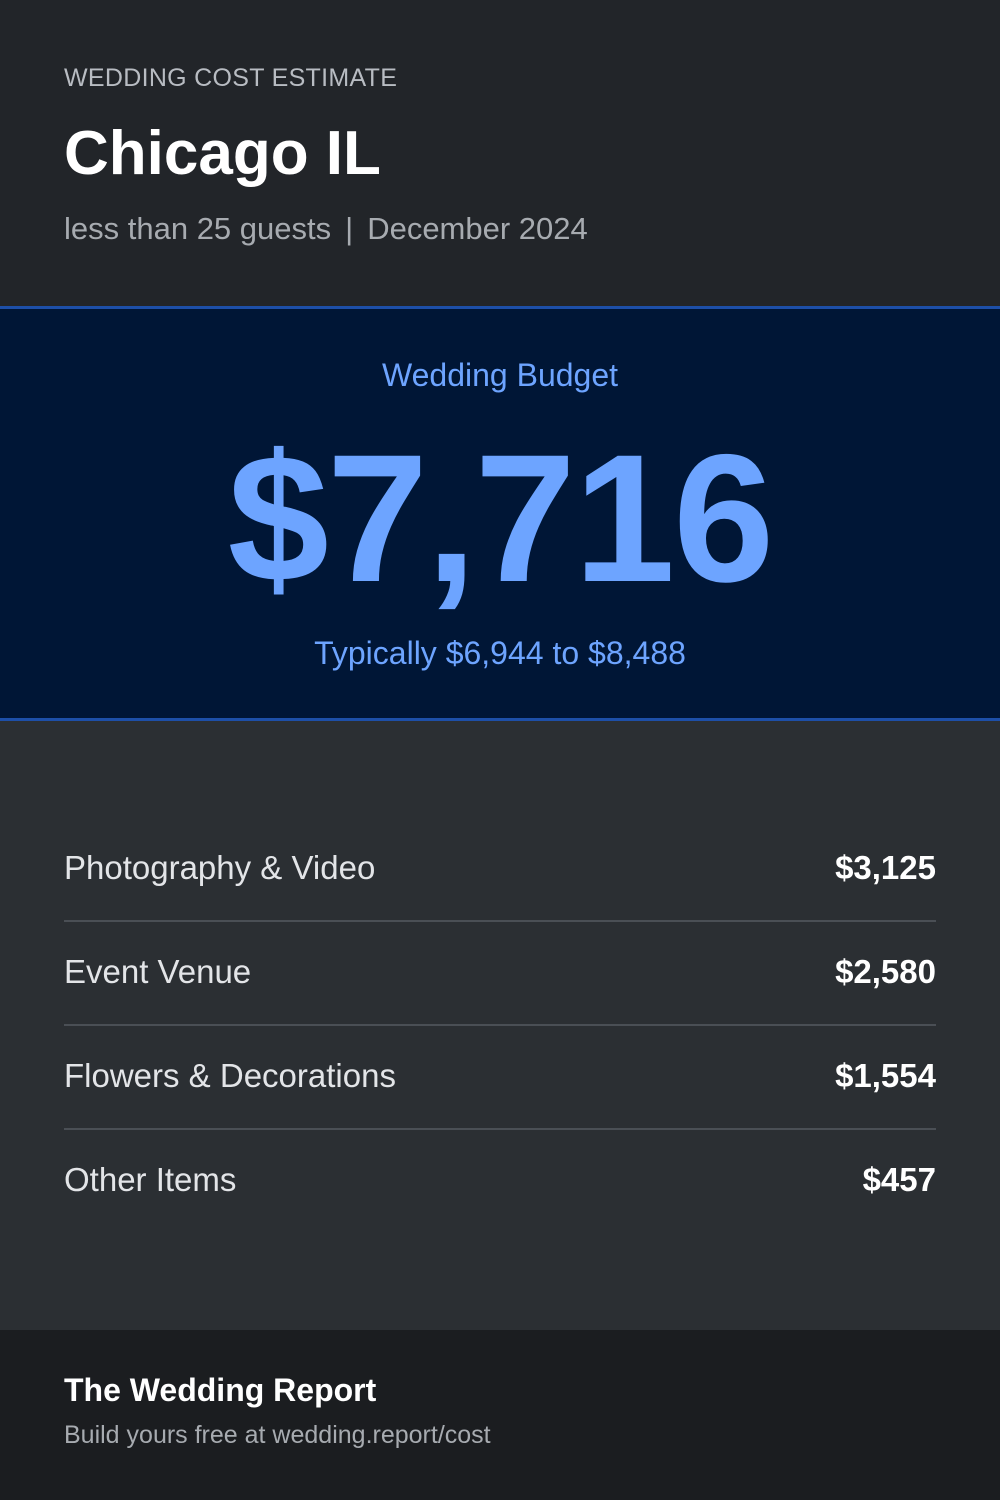 The height and width of the screenshot is (1500, 1000). What do you see at coordinates (158, 971) in the screenshot?
I see `item-label: Event Venue` at bounding box center [158, 971].